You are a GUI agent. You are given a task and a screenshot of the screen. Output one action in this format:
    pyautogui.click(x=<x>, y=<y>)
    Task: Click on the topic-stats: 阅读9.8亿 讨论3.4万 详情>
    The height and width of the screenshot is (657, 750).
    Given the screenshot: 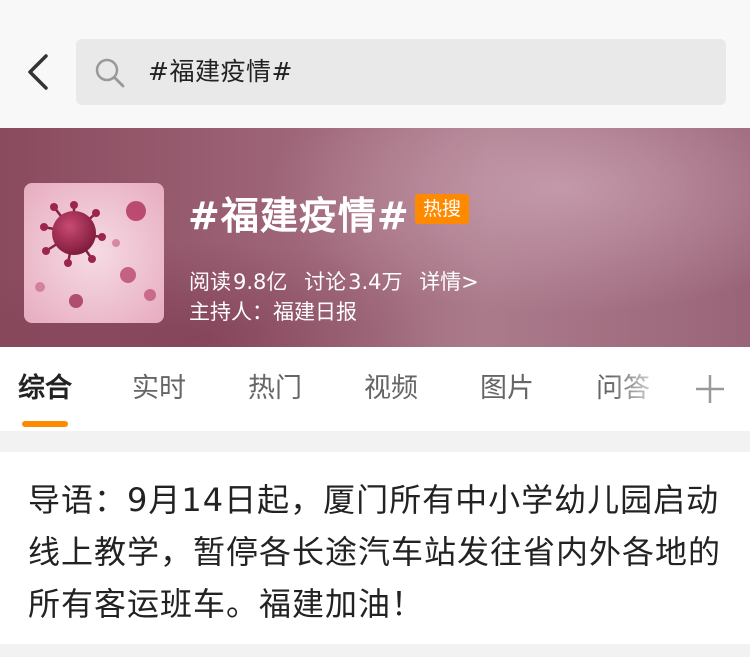 What is the action you would take?
    pyautogui.click(x=339, y=281)
    